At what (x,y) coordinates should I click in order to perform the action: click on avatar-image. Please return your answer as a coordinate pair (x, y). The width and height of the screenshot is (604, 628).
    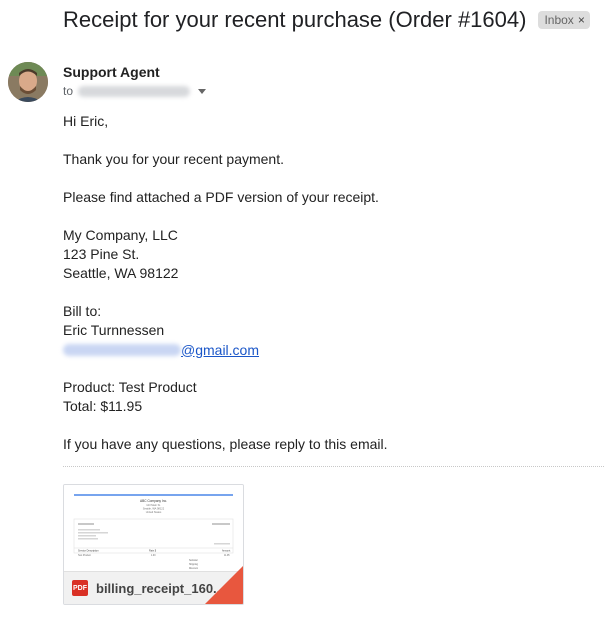
    Looking at the image, I should click on (28, 82).